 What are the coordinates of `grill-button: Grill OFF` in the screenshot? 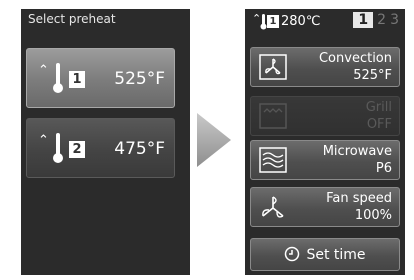 It's located at (325, 116).